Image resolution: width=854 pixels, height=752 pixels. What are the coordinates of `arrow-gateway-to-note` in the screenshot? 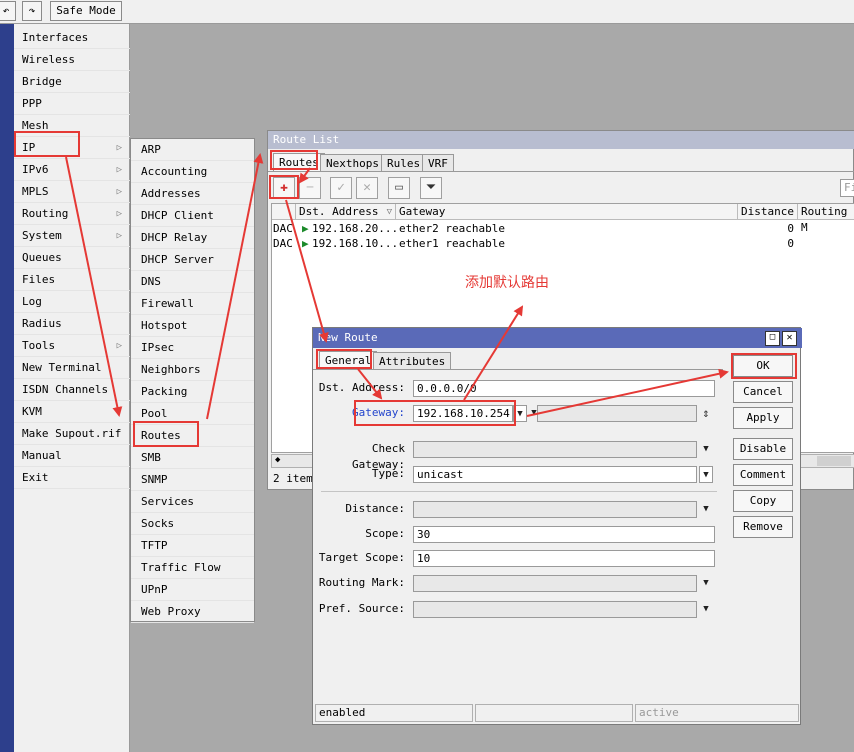 It's located at (493, 353).